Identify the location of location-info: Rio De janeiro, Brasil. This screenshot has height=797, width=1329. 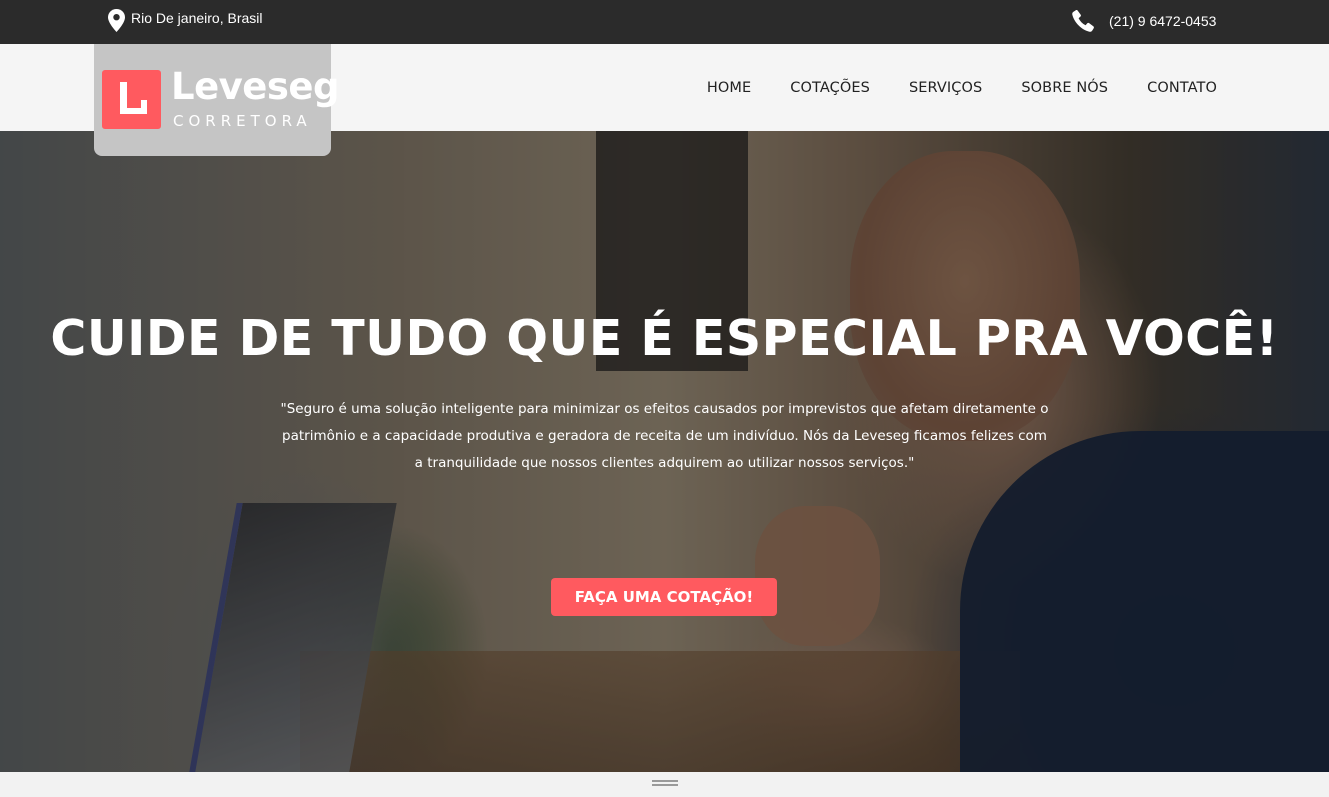
(185, 20).